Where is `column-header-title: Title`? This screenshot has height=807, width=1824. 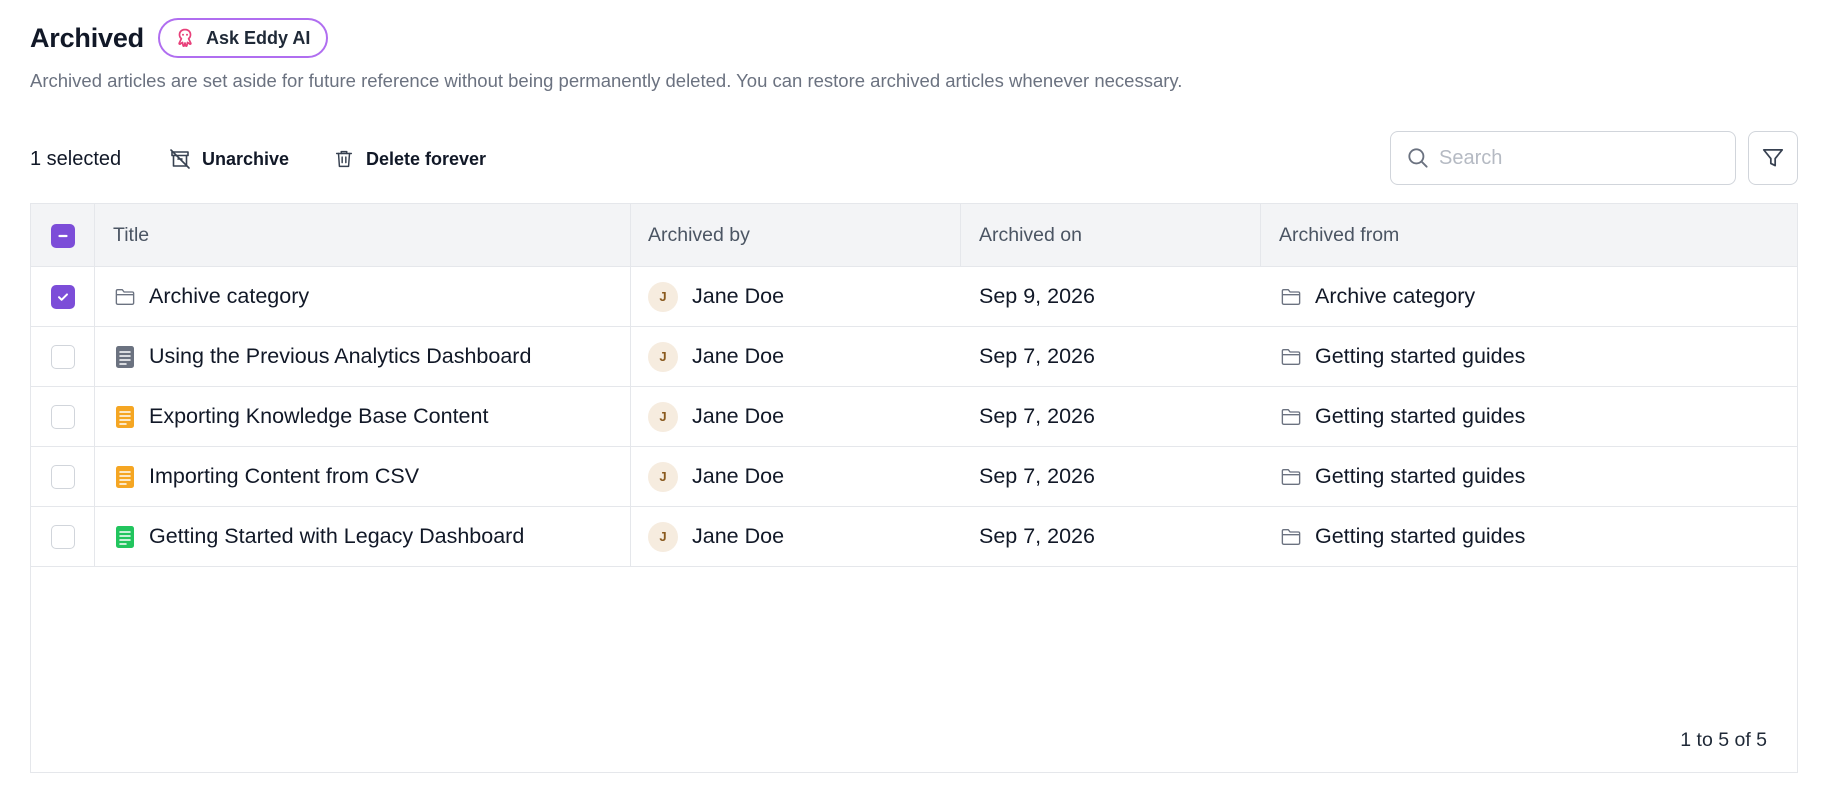
column-header-title: Title is located at coordinates (363, 235).